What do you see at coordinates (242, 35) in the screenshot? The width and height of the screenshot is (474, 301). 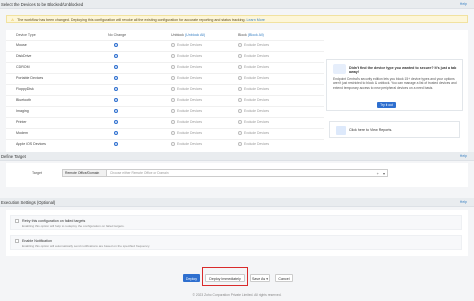 I see `col-block-label: Block` at bounding box center [242, 35].